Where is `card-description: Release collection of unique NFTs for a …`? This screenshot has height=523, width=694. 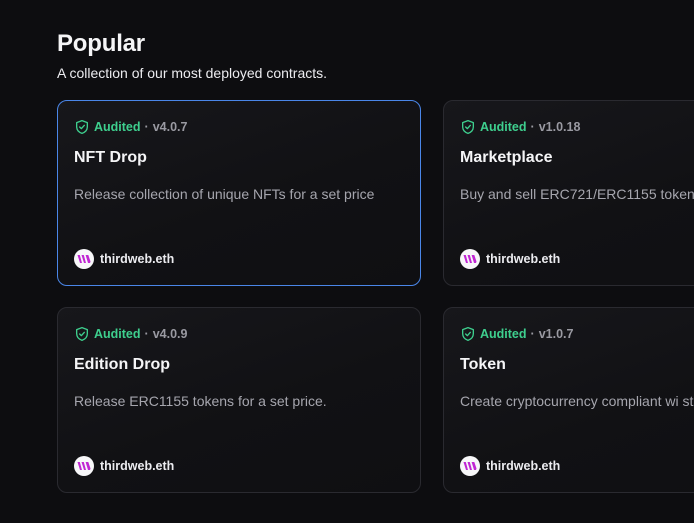 card-description: Release collection of unique NFTs for a … is located at coordinates (224, 194).